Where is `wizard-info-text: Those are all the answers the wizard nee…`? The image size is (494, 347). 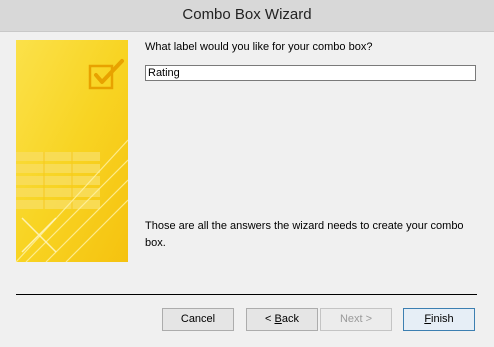 wizard-info-text: Those are all the answers the wizard nee… is located at coordinates (304, 234).